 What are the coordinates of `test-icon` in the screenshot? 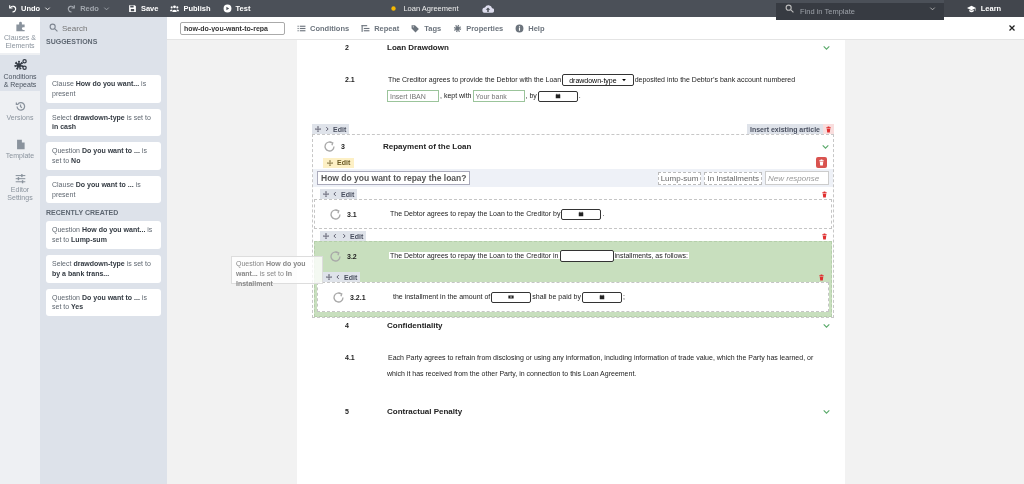 It's located at (227, 8).